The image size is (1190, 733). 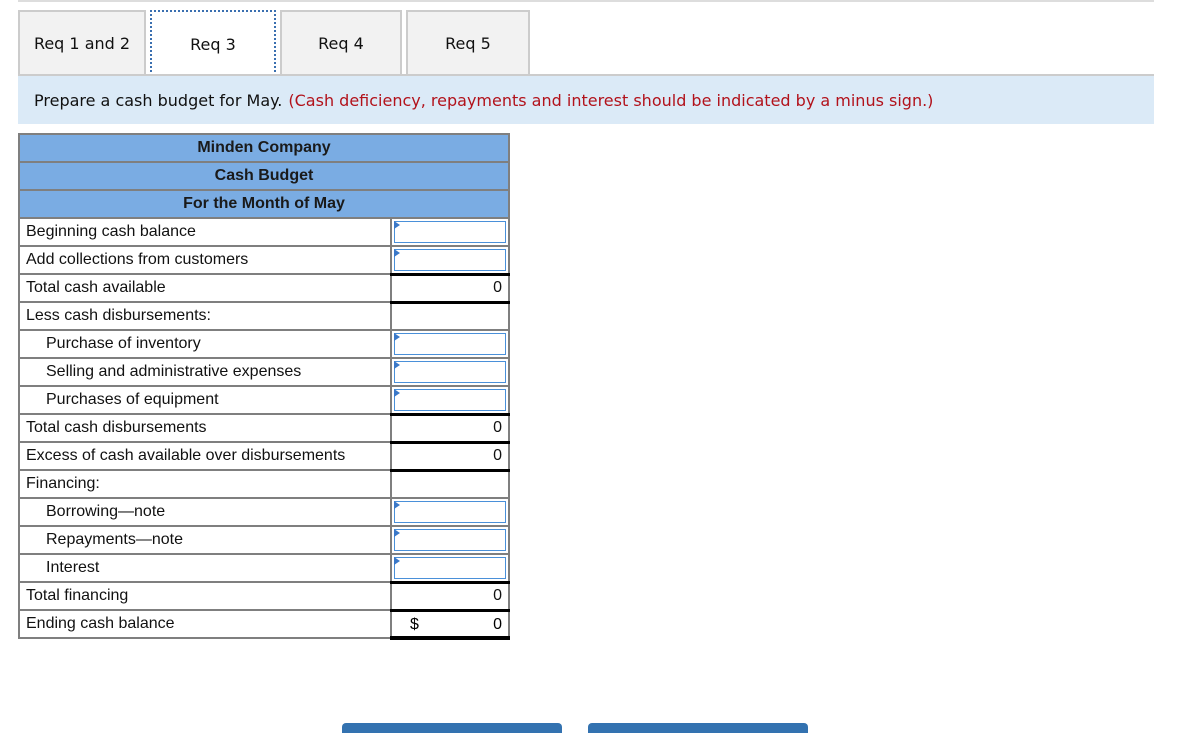 What do you see at coordinates (205, 316) in the screenshot?
I see `row-label: Less cash disbursements:` at bounding box center [205, 316].